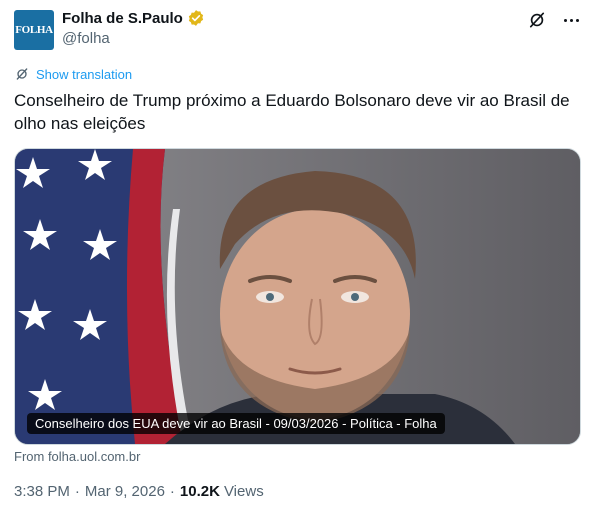 The height and width of the screenshot is (509, 595). What do you see at coordinates (22, 74) in the screenshot?
I see `translate-icon` at bounding box center [22, 74].